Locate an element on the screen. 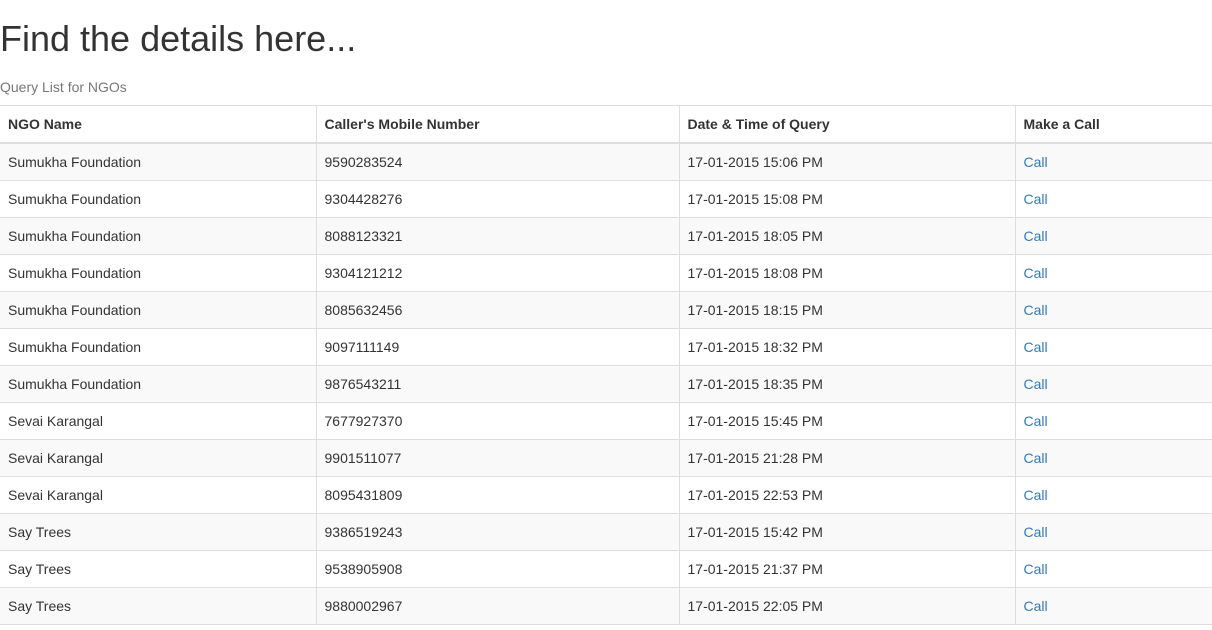  datetime-cell: 17-01-2015 15:06 PM is located at coordinates (847, 161).